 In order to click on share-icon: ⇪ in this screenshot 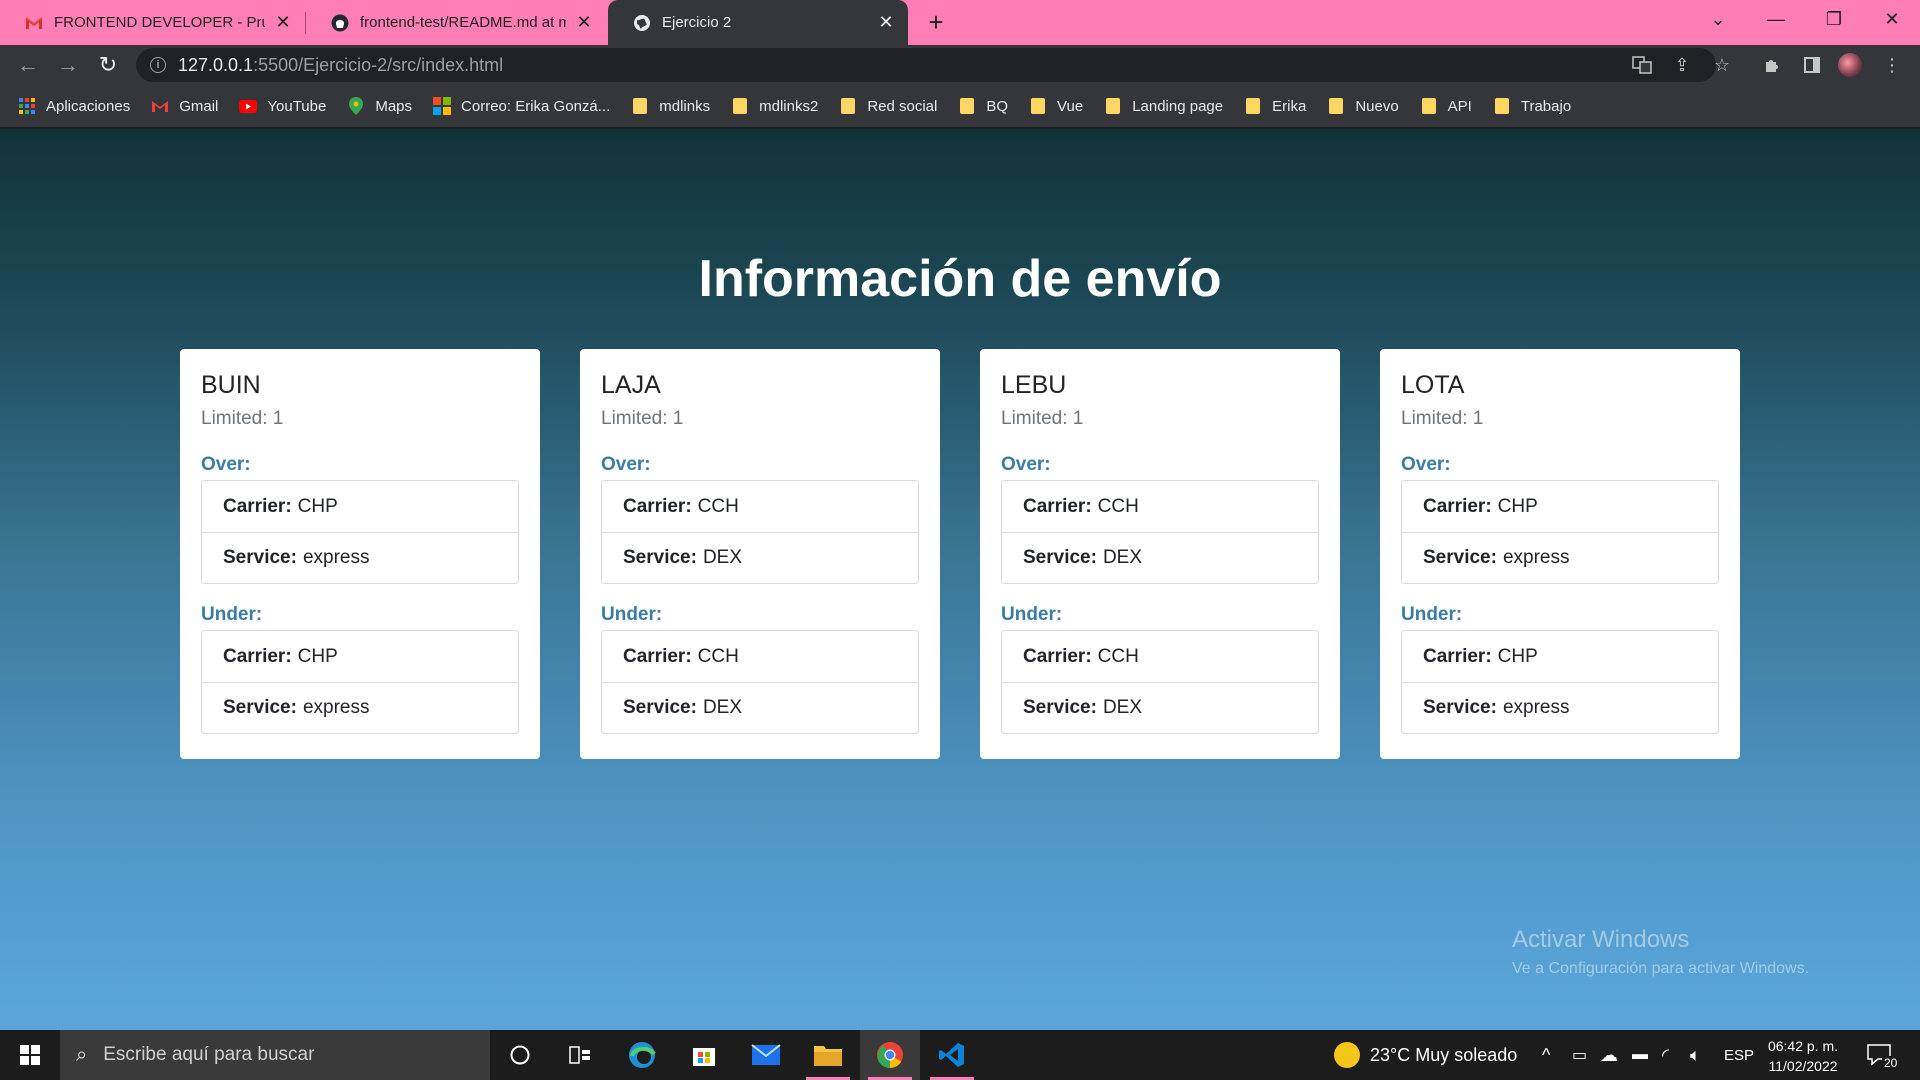, I will do `click(1682, 65)`.